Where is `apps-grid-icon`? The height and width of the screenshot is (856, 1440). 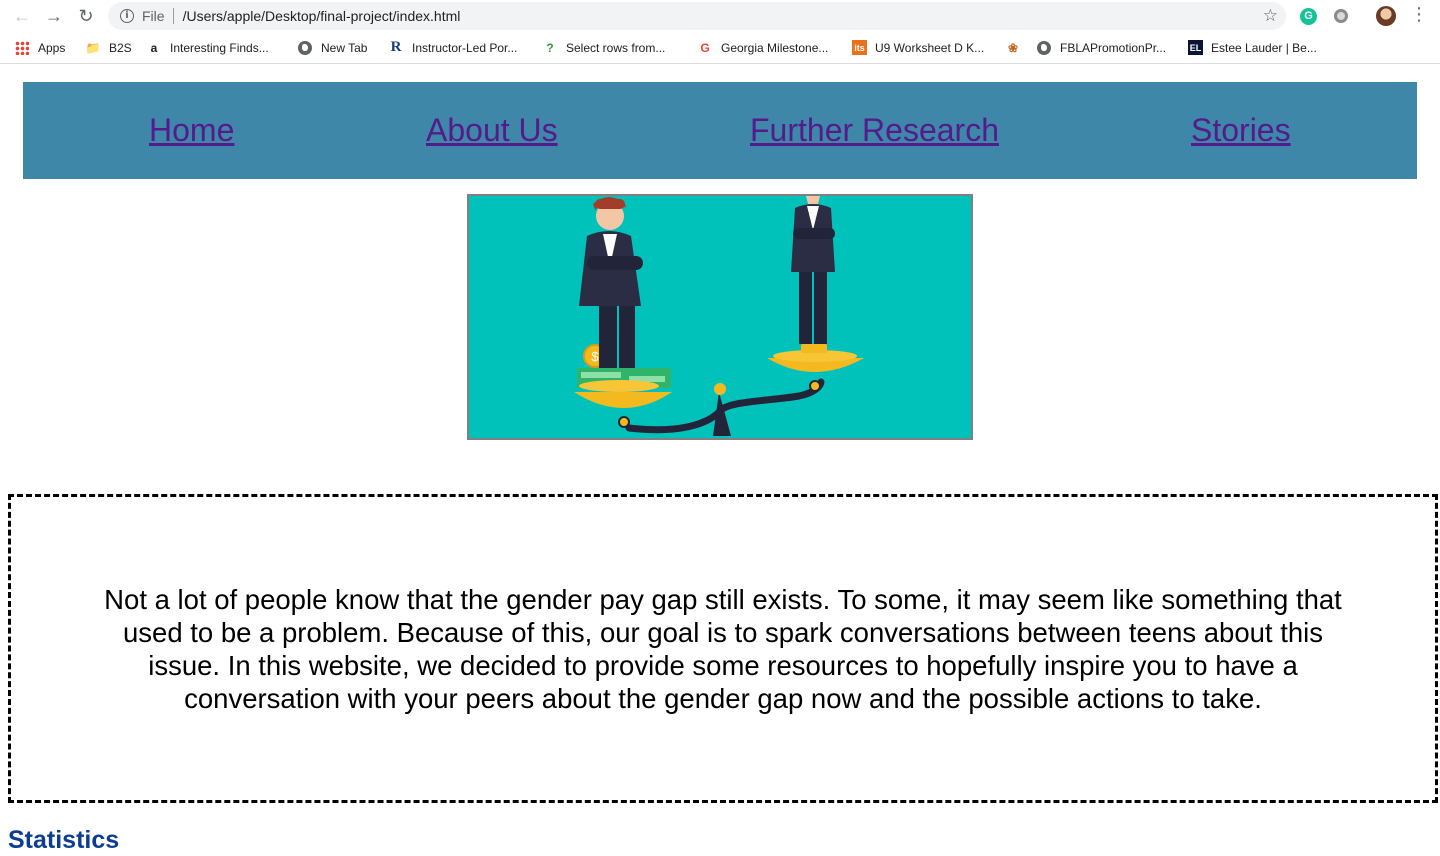
apps-grid-icon is located at coordinates (22, 48).